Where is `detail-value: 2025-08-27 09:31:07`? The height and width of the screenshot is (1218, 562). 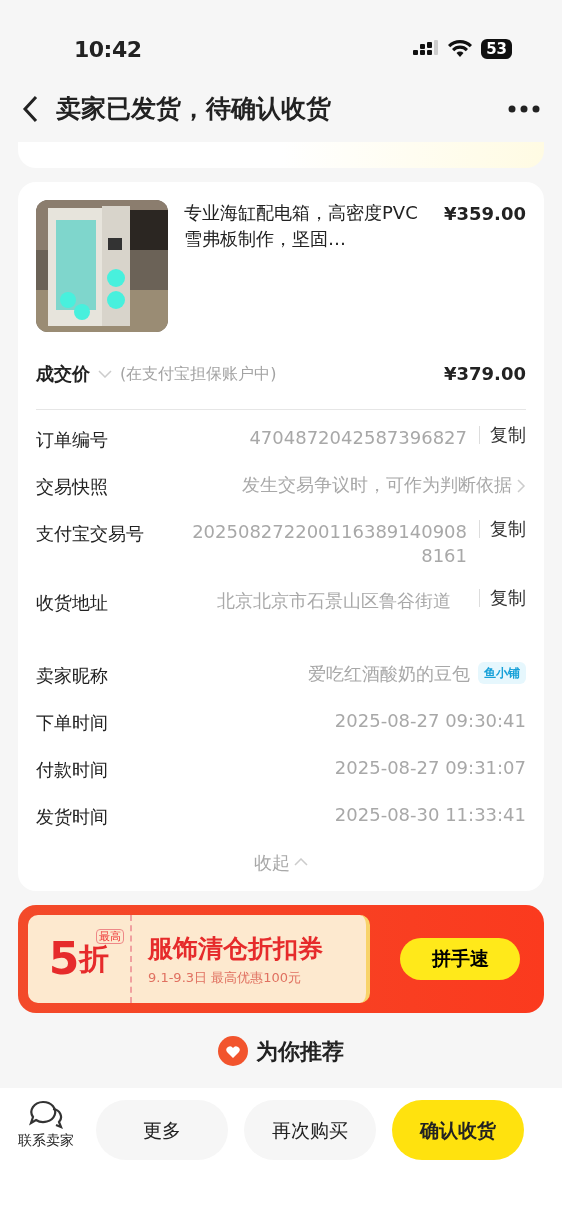
detail-value: 2025-08-27 09:31:07 is located at coordinates (430, 767).